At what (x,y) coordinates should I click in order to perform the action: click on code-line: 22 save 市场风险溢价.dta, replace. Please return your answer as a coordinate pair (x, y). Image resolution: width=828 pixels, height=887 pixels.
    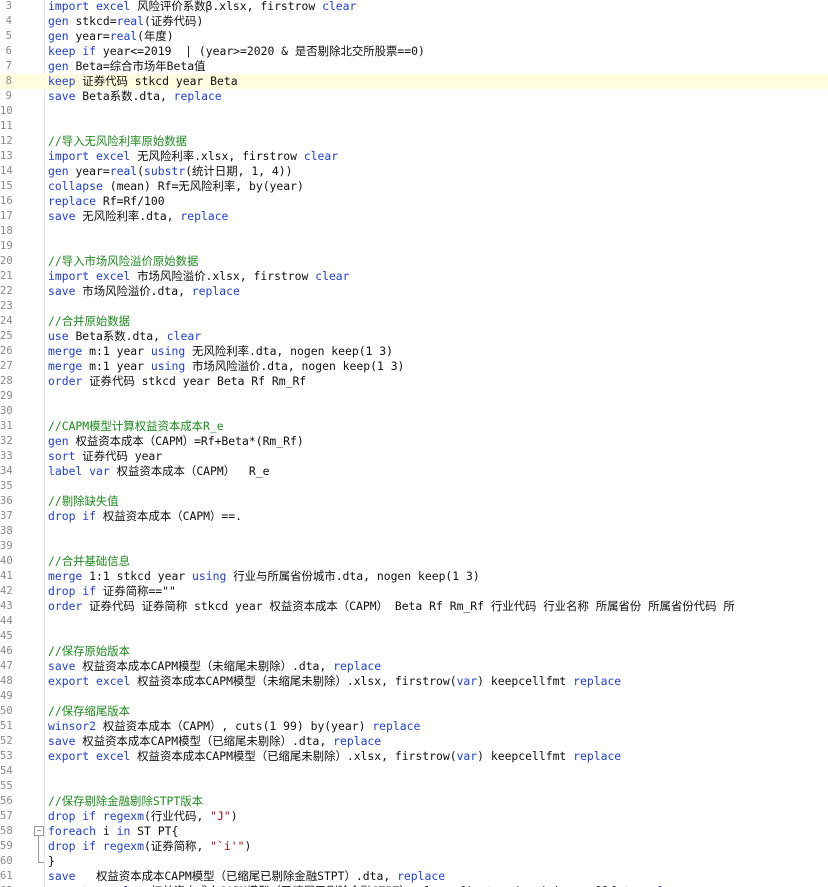
    Looking at the image, I should click on (414, 291).